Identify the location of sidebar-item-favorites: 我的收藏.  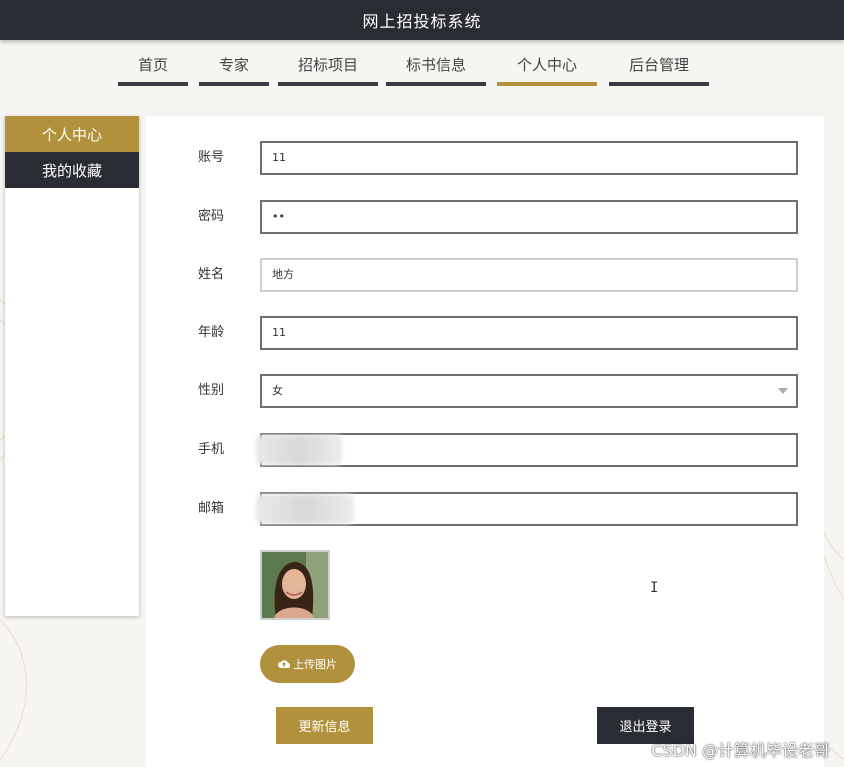
(72, 170).